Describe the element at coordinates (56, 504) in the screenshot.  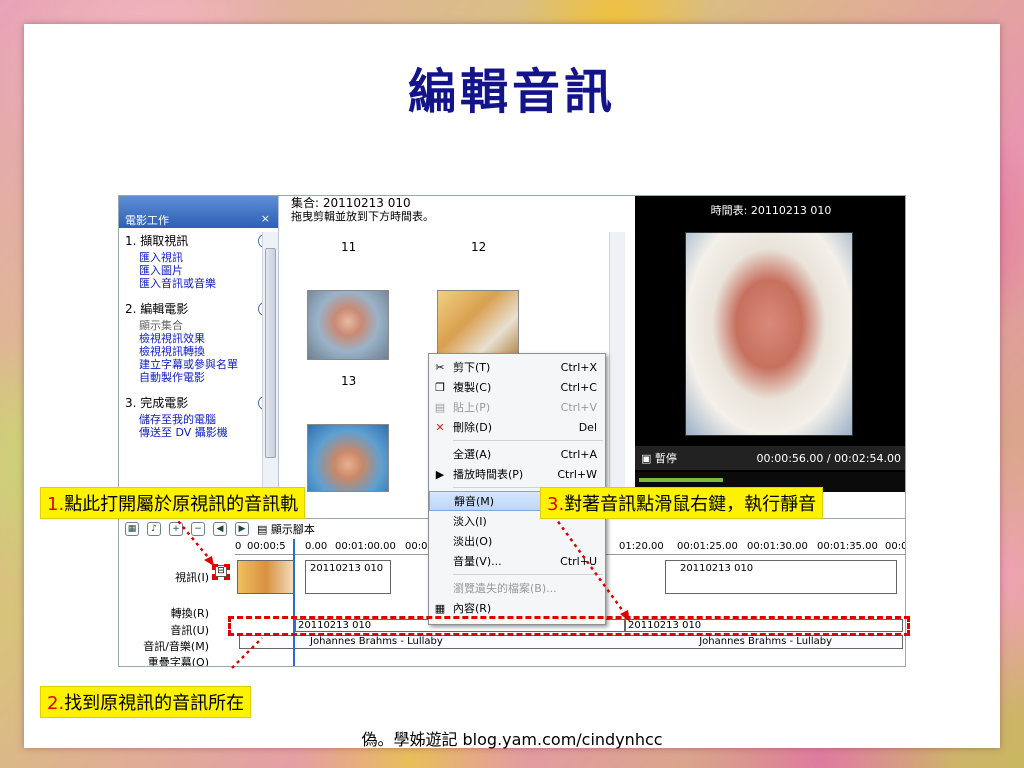
I see `callout-number: 1.` at that location.